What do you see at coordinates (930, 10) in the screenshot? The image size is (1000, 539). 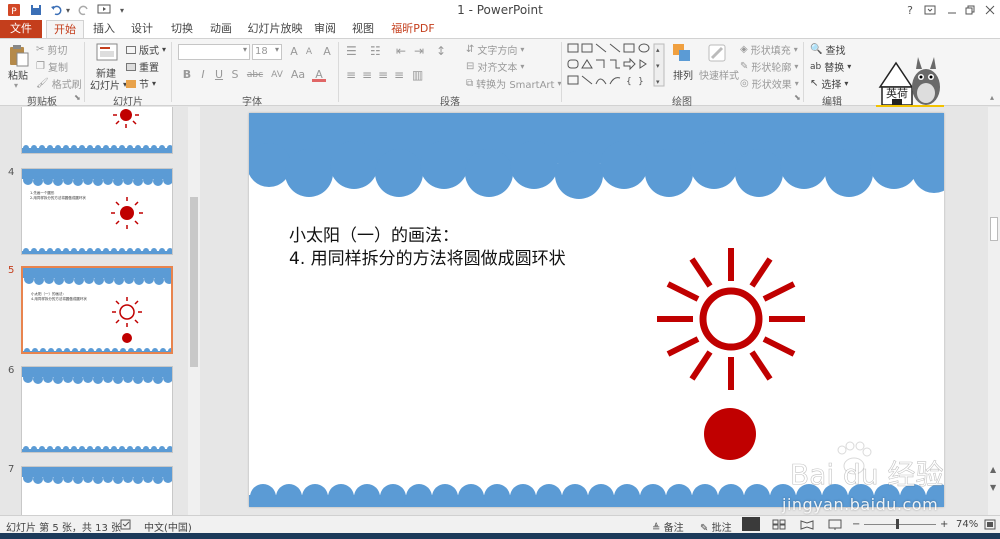 I see `ribbon-display-options-icon` at bounding box center [930, 10].